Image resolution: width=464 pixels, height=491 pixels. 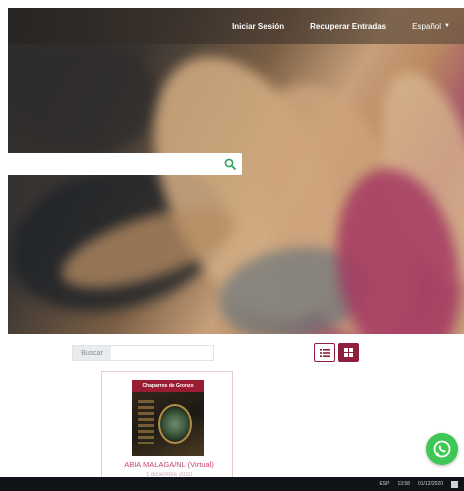 What do you see at coordinates (454, 484) in the screenshot?
I see `notification-icon` at bounding box center [454, 484].